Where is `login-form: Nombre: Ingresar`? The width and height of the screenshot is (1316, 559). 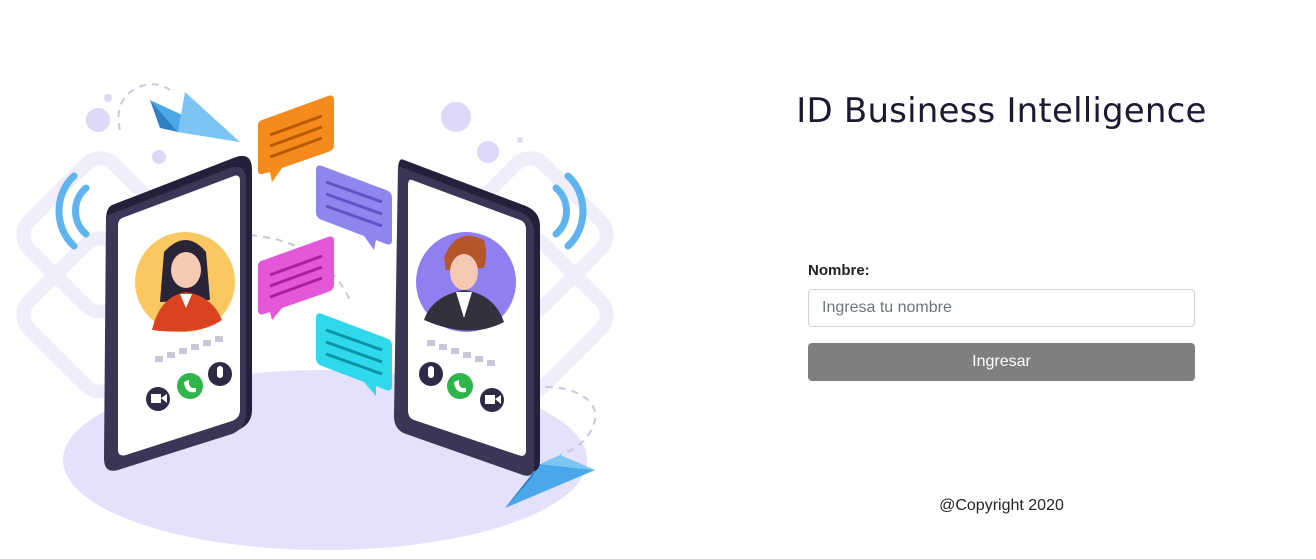
login-form: Nombre: Ingresar is located at coordinates (1001, 321).